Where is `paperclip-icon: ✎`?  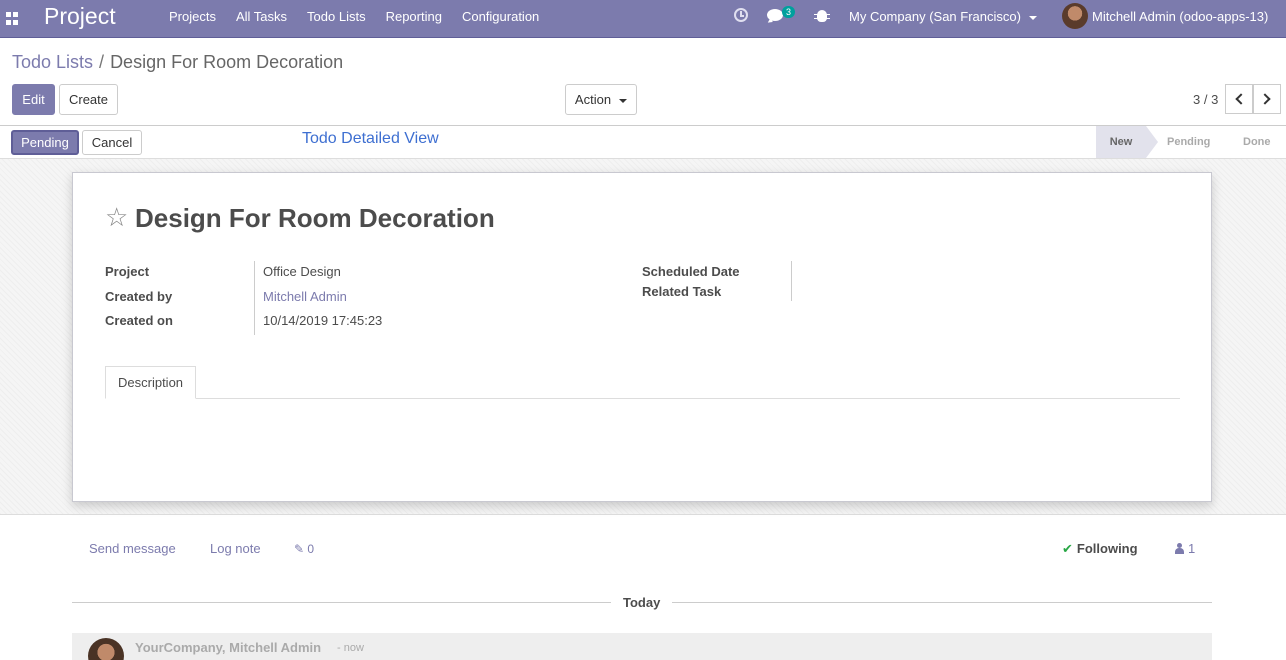
paperclip-icon: ✎ is located at coordinates (299, 549).